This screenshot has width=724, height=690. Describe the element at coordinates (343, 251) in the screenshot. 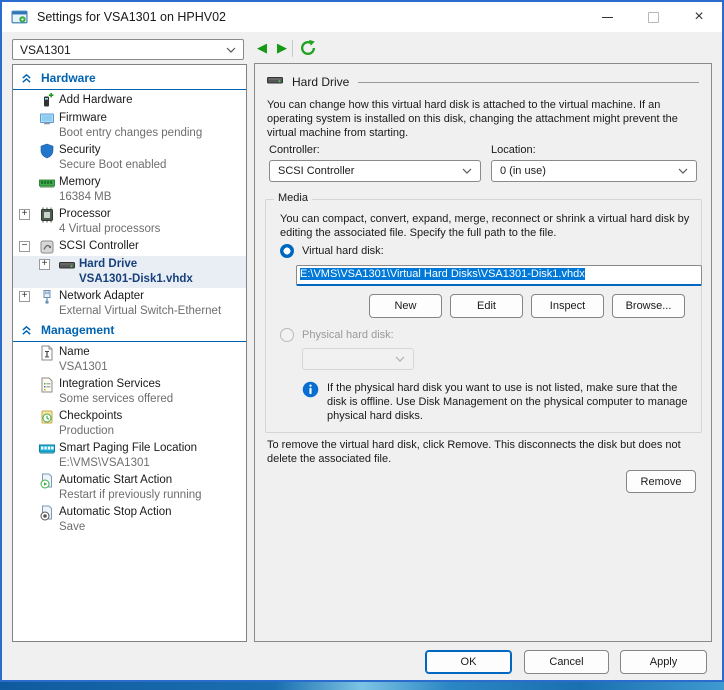

I see `virtual-hard-disk-label: Virtual hard disk:` at that location.